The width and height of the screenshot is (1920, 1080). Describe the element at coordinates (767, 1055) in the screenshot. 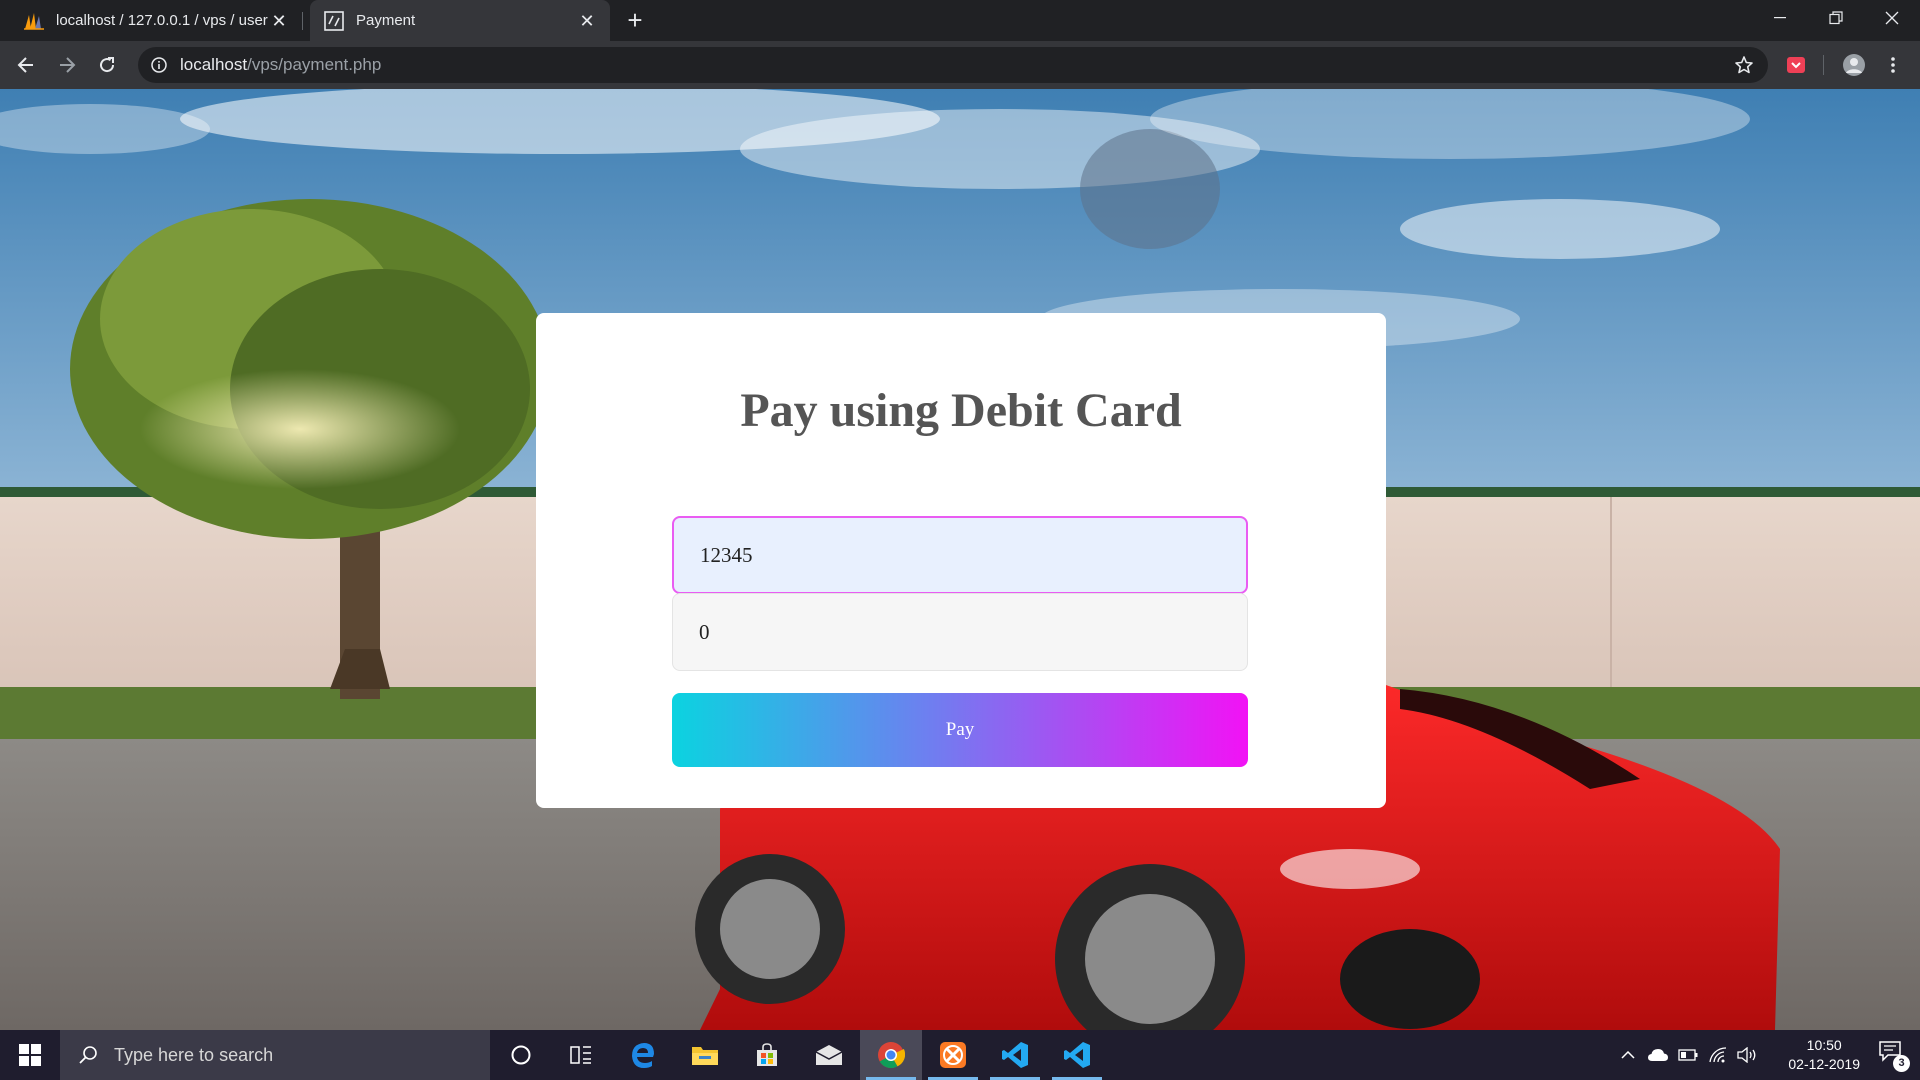

I see `store-icon` at that location.